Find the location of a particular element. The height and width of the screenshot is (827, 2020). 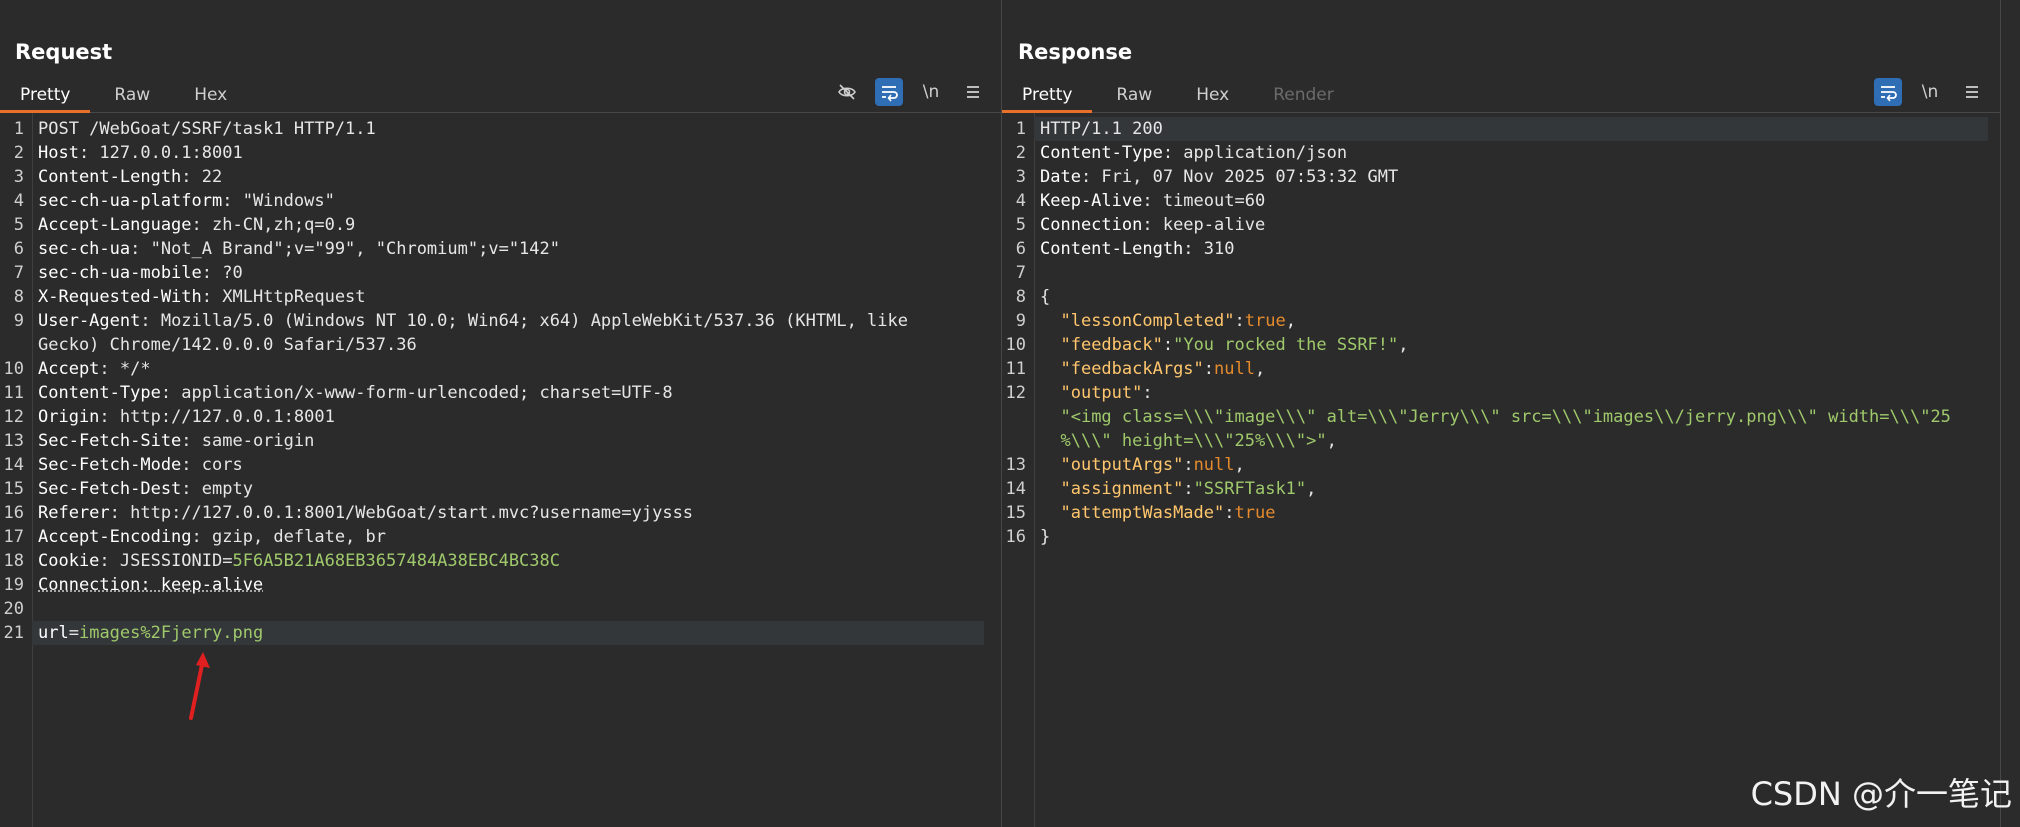

code-line: %\\\" height=\\\"25%\\\">", is located at coordinates (1501, 441).